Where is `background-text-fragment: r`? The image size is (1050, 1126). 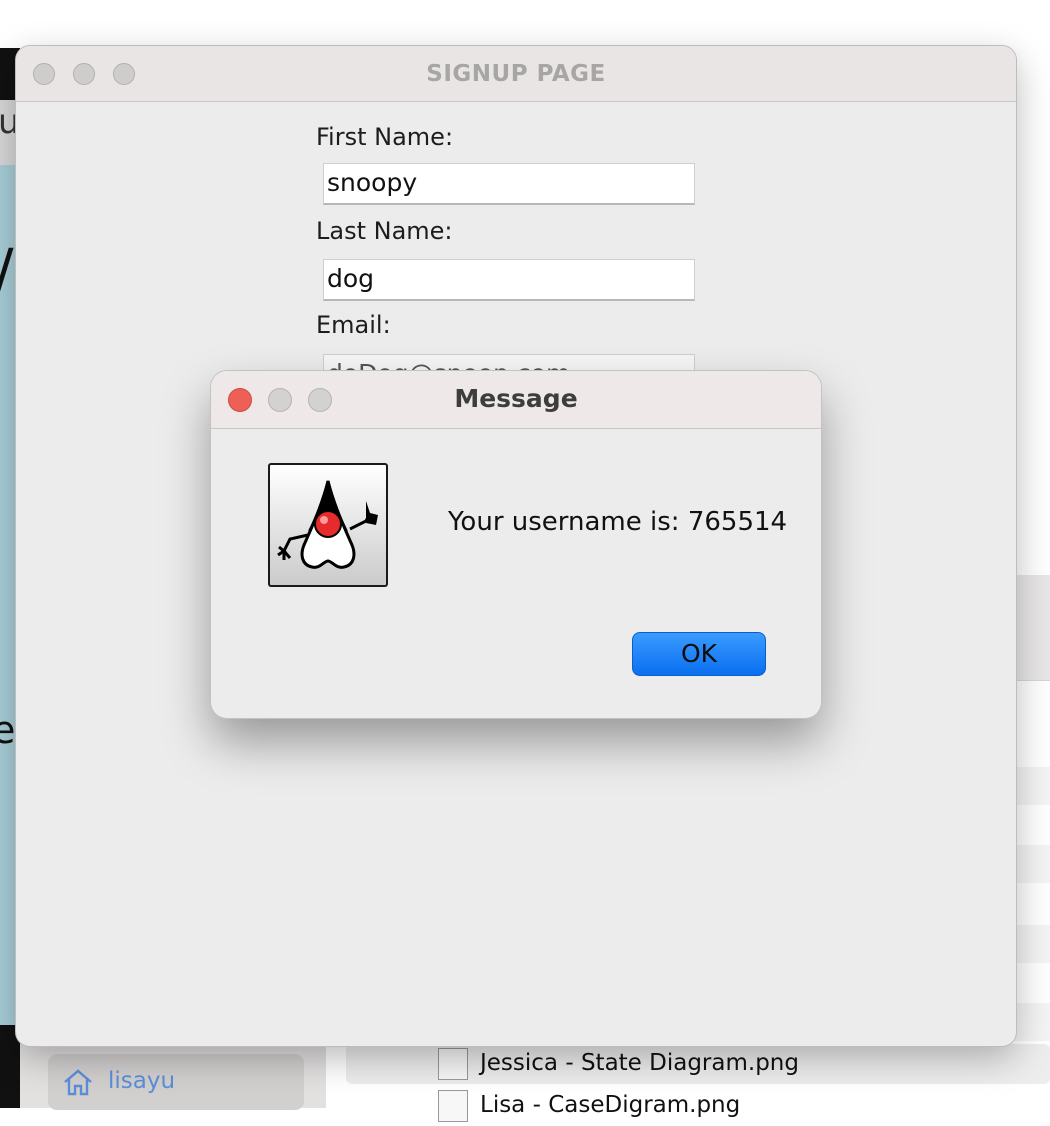 background-text-fragment: r is located at coordinates (7, 73).